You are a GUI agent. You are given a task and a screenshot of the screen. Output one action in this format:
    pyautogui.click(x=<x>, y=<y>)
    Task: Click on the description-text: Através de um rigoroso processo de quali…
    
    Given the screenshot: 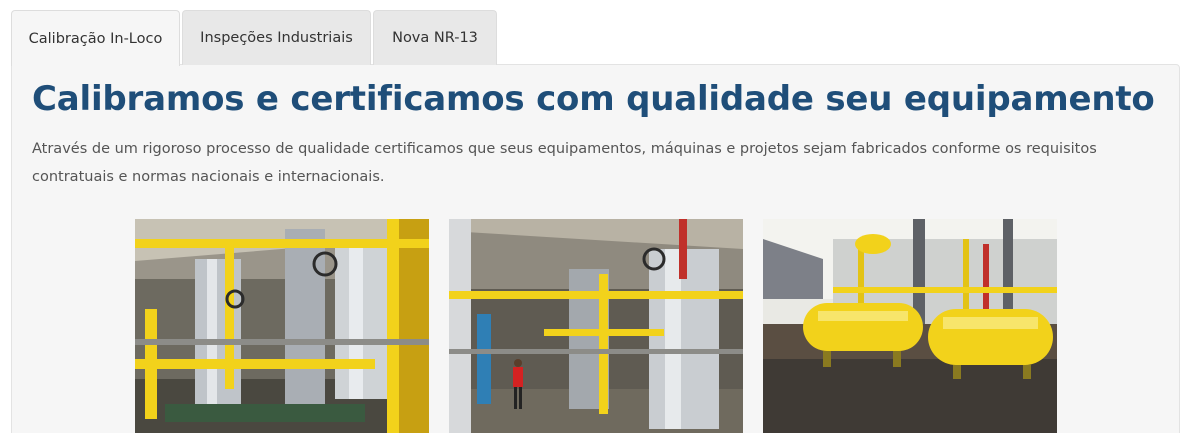 What is the action you would take?
    pyautogui.click(x=564, y=163)
    